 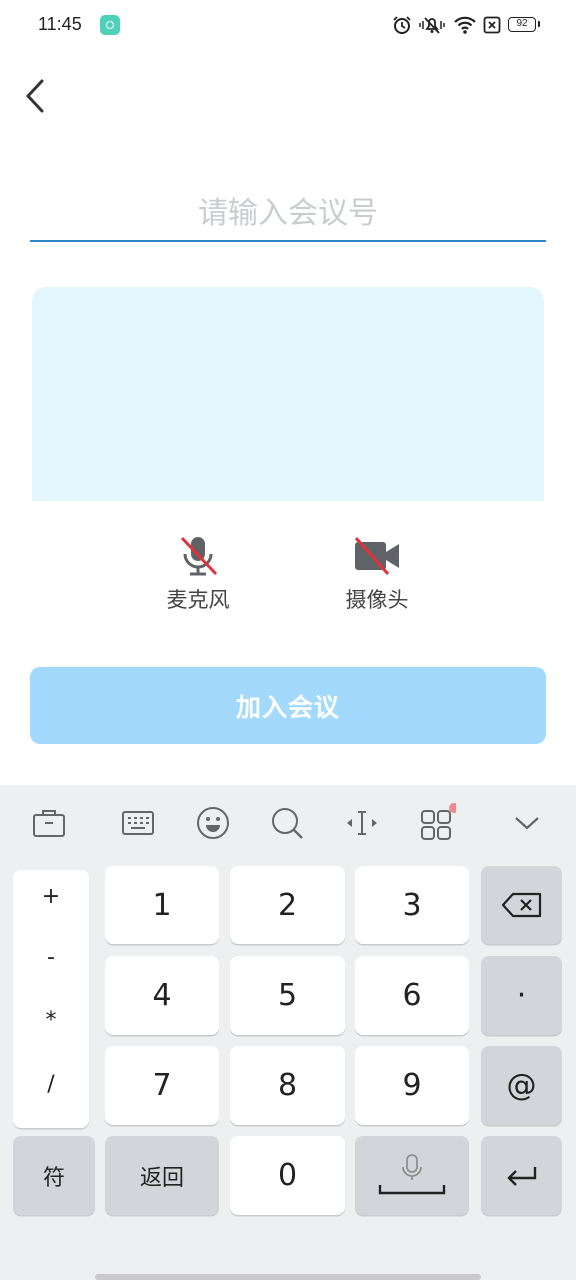 What do you see at coordinates (377, 556) in the screenshot?
I see `camera-off-icon` at bounding box center [377, 556].